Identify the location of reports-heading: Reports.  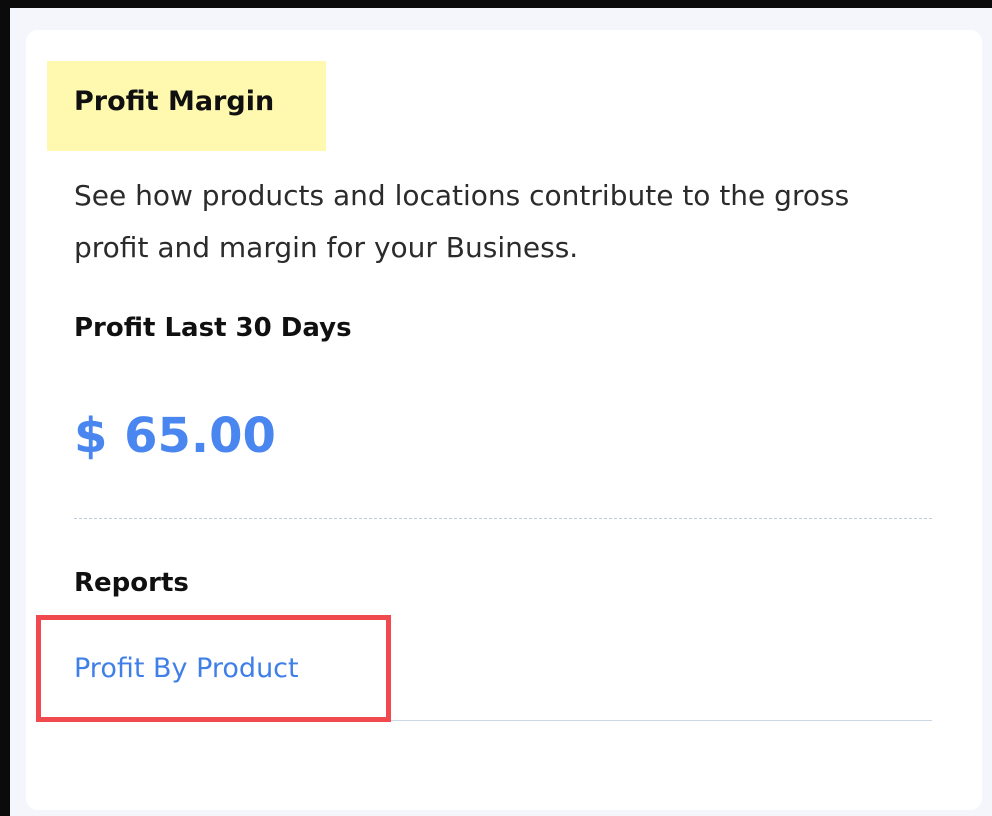
(131, 583).